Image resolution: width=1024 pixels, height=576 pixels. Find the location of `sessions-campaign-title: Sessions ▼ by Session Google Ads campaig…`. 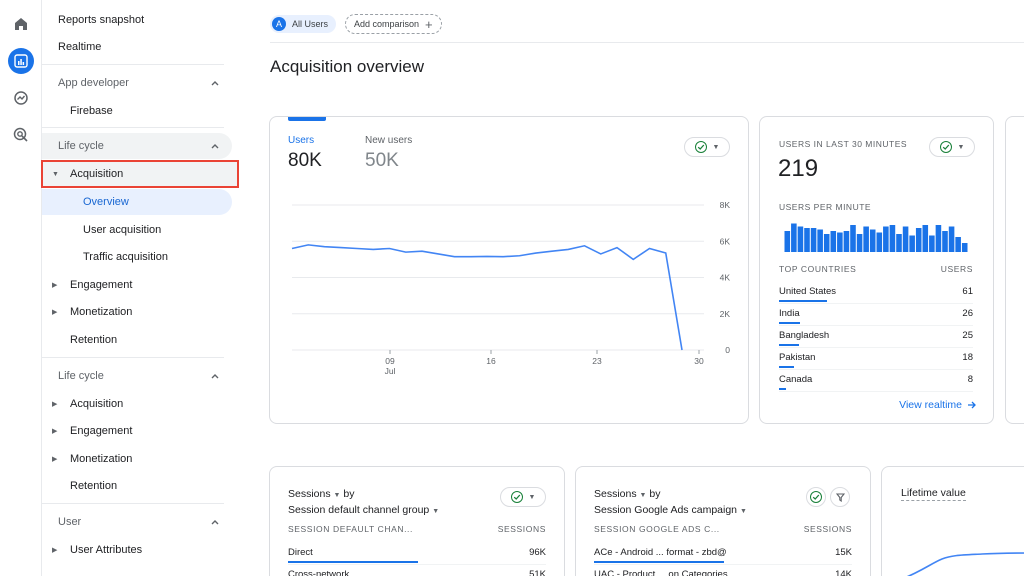

sessions-campaign-title: Sessions ▼ by Session Google Ads campaig… is located at coordinates (670, 503).